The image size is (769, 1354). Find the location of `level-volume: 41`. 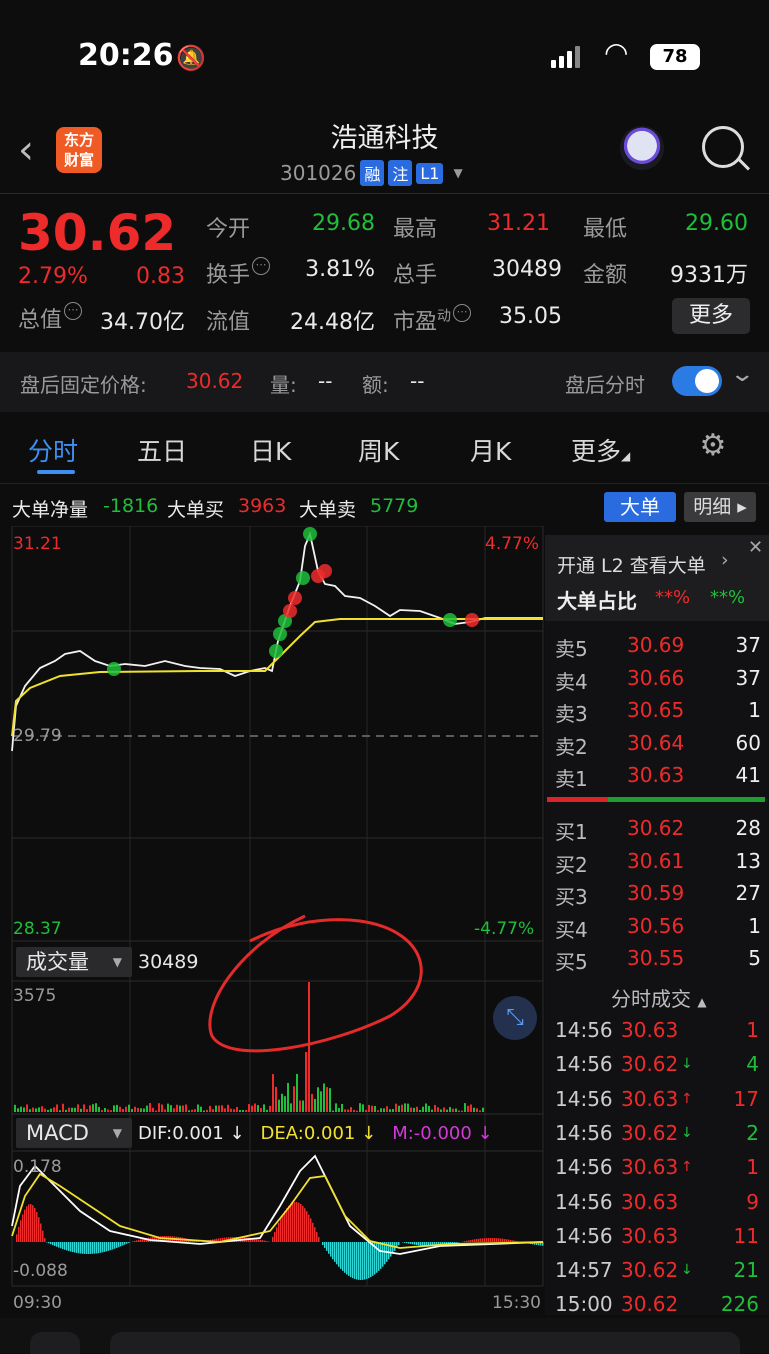

level-volume: 41 is located at coordinates (748, 775).